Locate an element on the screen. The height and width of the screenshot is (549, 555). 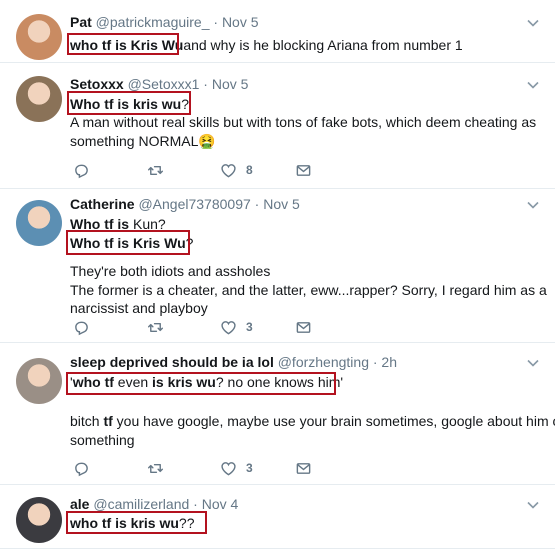
like-count: 8 is located at coordinates (249, 170).